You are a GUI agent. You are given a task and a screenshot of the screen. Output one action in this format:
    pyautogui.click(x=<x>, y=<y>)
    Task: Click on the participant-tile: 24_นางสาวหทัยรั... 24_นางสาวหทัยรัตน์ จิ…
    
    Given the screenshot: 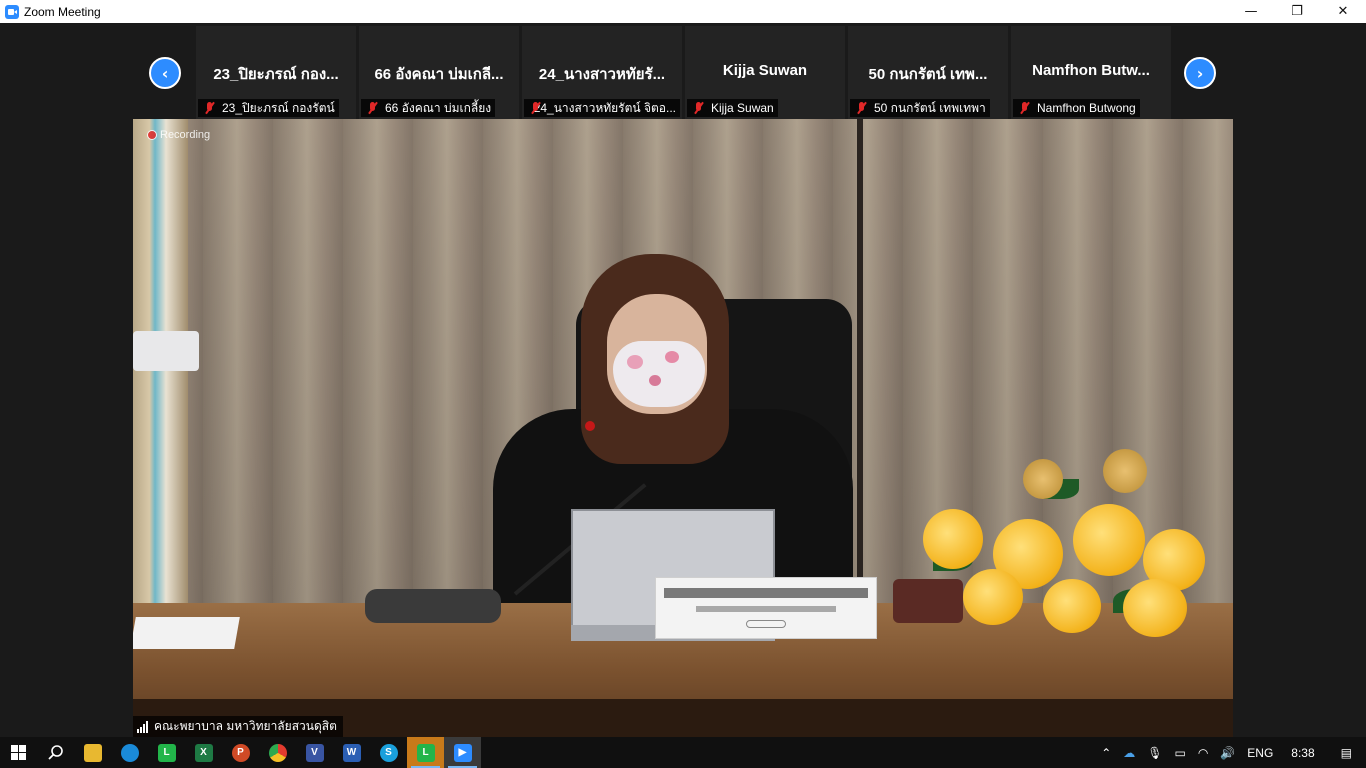 What is the action you would take?
    pyautogui.click(x=602, y=72)
    